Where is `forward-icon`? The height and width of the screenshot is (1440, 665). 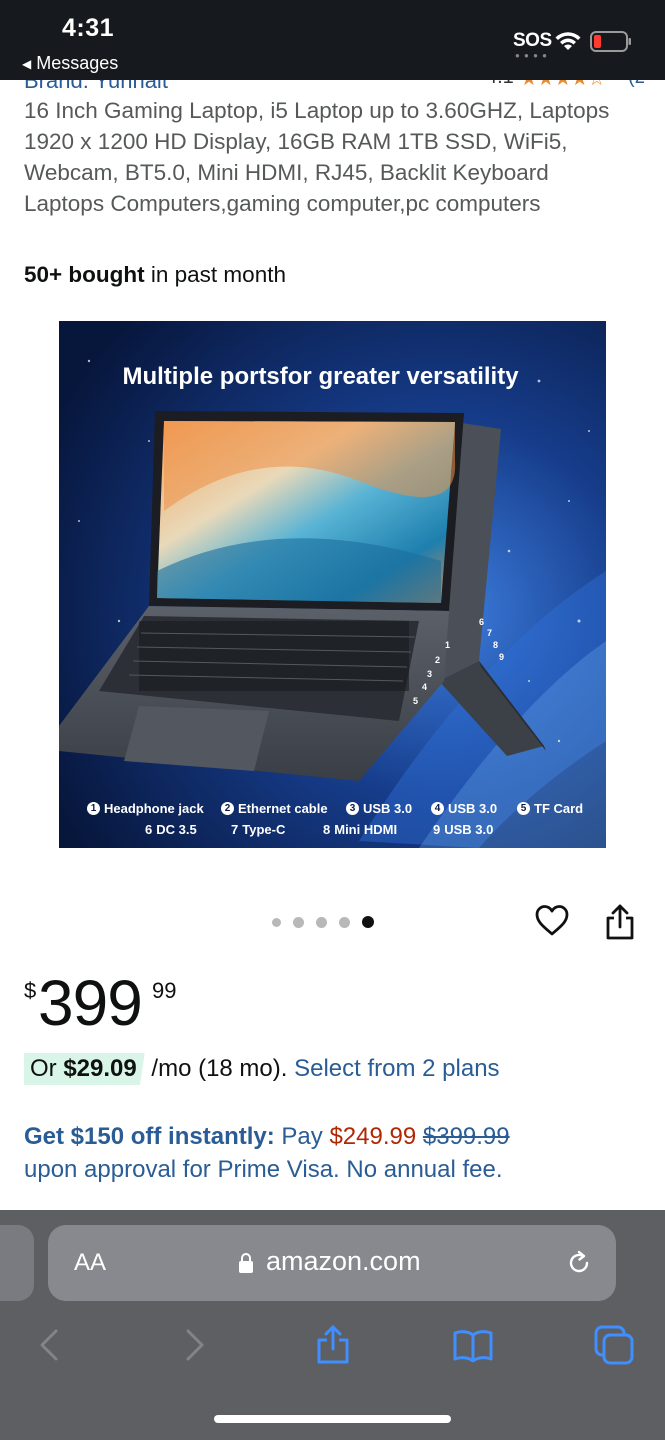
forward-icon is located at coordinates (194, 1345).